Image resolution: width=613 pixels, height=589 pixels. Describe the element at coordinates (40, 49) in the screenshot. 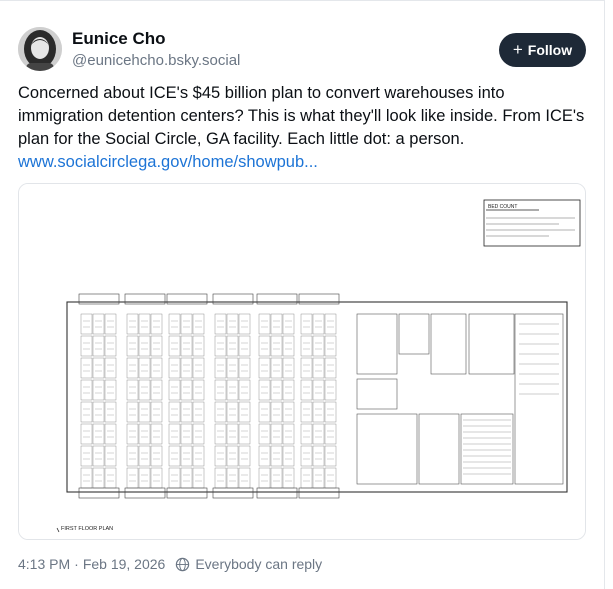

I see `avatar` at that location.